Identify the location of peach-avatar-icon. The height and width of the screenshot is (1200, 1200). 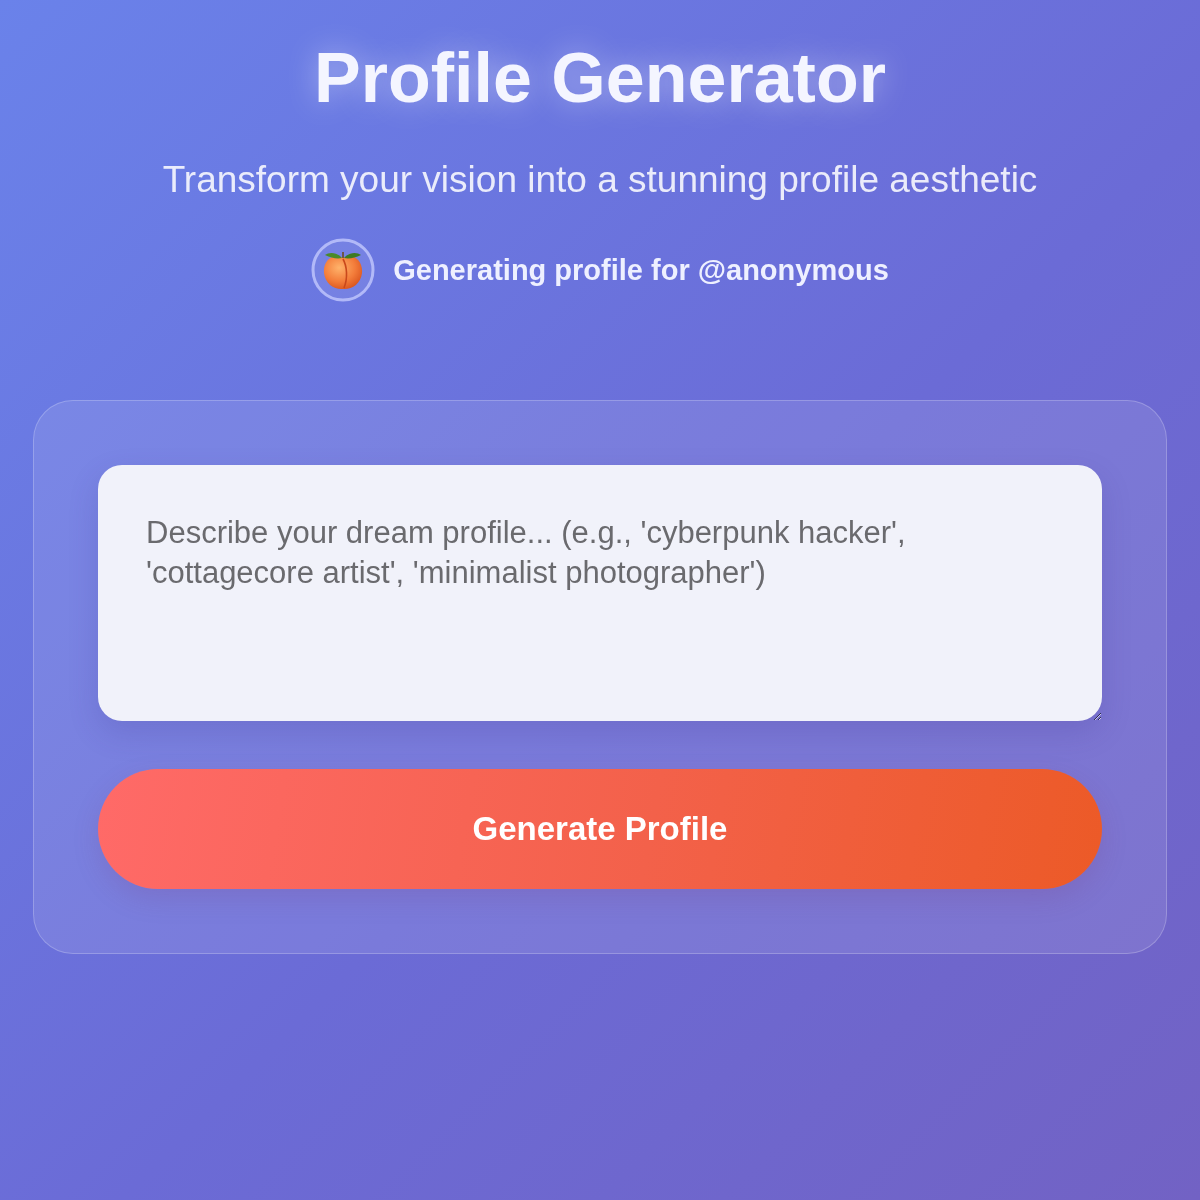
(343, 270).